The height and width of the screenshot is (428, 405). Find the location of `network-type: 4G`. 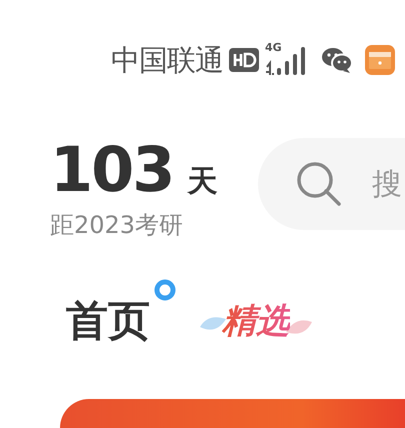

network-type: 4G is located at coordinates (273, 47).